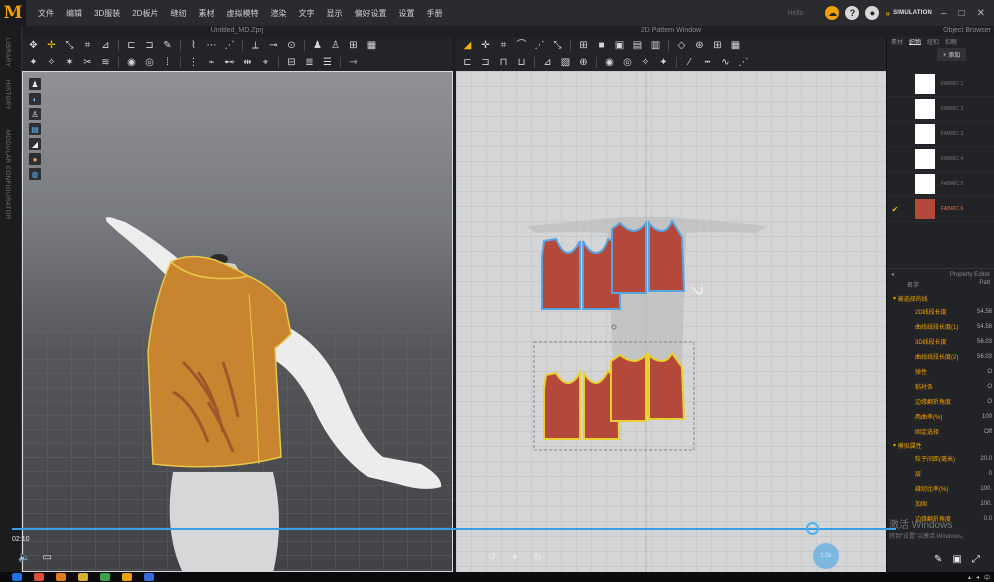 Image resolution: width=994 pixels, height=582 pixels. I want to click on section-selected-line: ▾ 被选择的线, so click(940, 298).